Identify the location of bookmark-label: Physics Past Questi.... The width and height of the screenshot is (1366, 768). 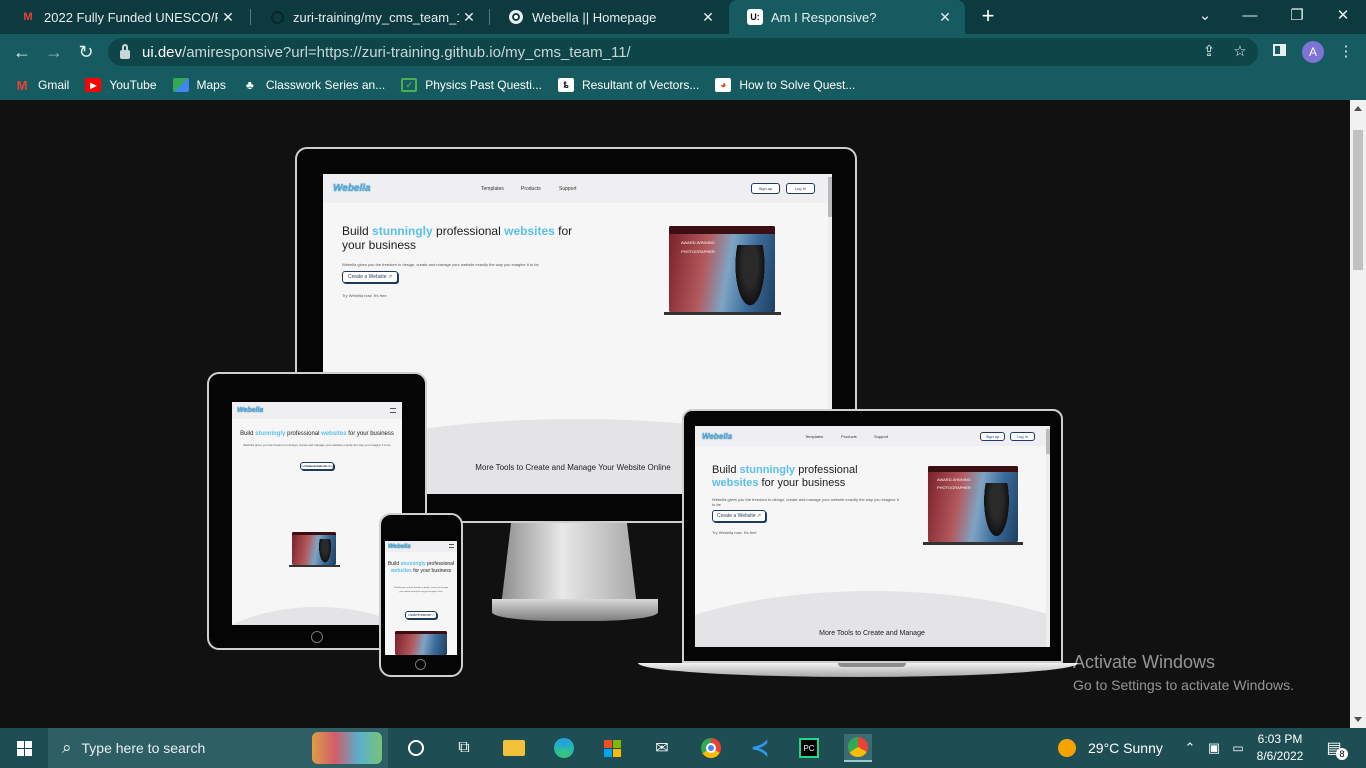
(483, 85).